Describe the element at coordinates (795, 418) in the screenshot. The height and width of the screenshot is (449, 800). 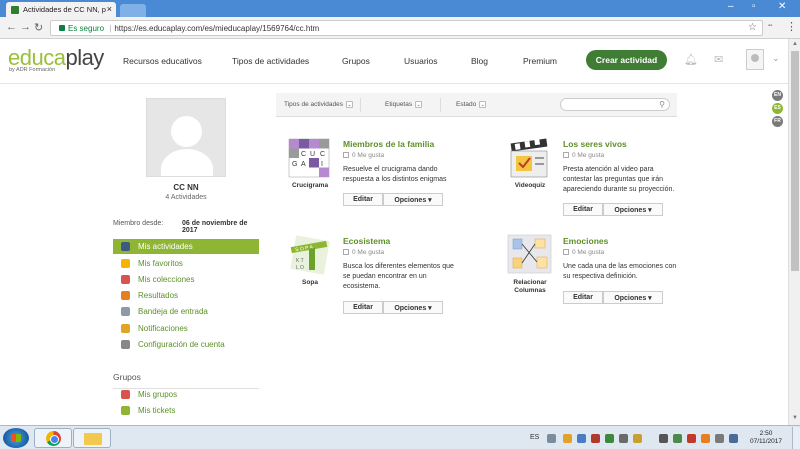
I see `scroll-down-icon: ▼` at that location.